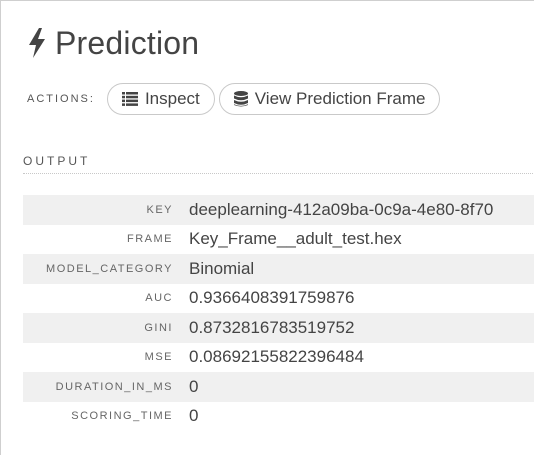 Image resolution: width=534 pixels, height=455 pixels. I want to click on bolt-icon, so click(37, 43).